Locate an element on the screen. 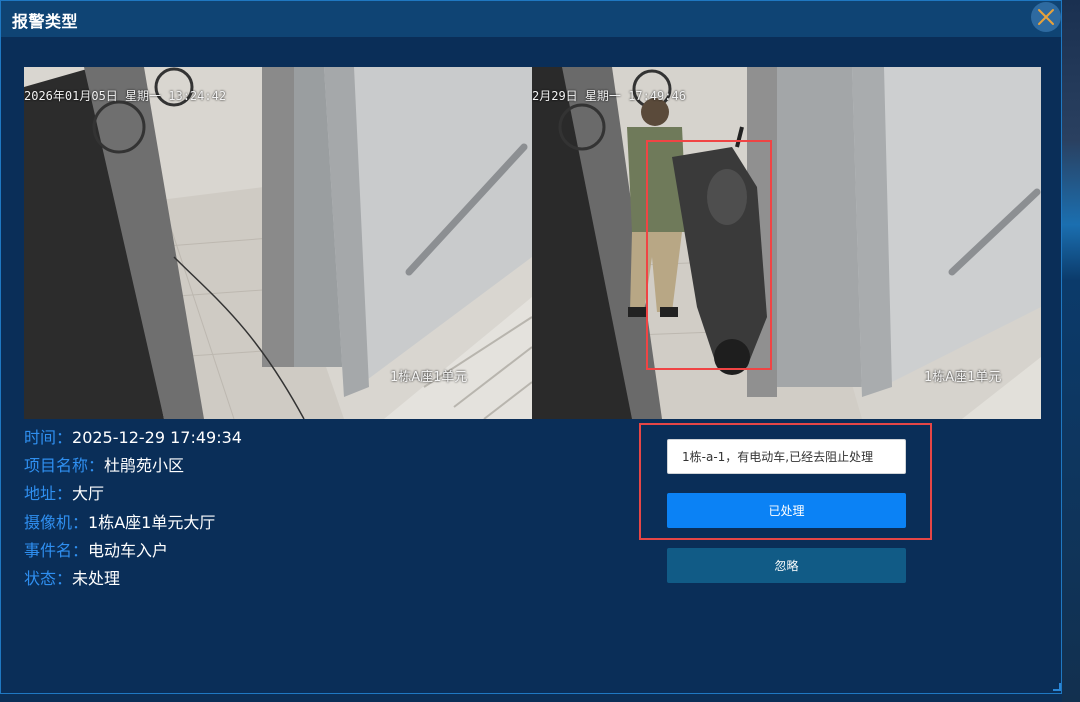 This screenshot has width=1080, height=702. detail-value: 杜鹃苑小区 is located at coordinates (144, 466).